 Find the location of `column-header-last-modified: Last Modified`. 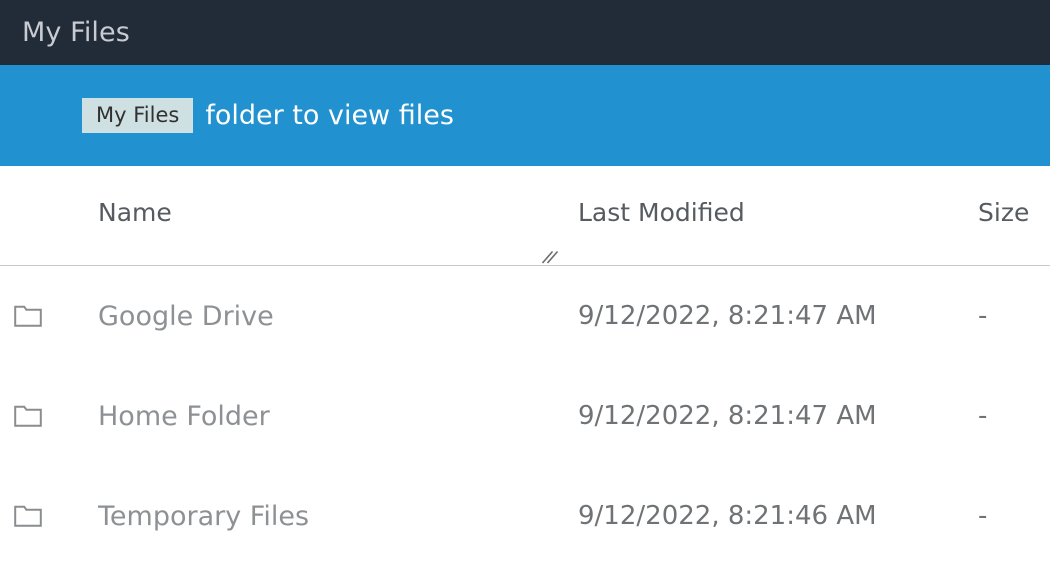

column-header-last-modified: Last Modified is located at coordinates (661, 212).